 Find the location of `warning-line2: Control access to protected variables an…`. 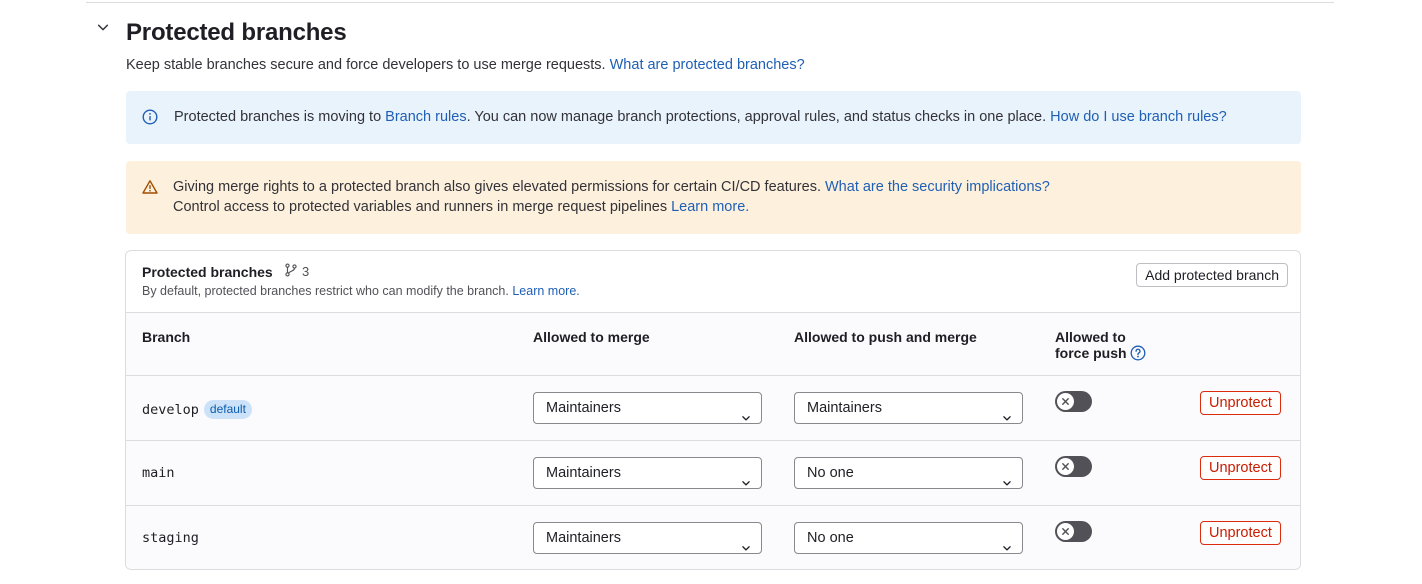

warning-line2: Control access to protected variables an… is located at coordinates (420, 207).